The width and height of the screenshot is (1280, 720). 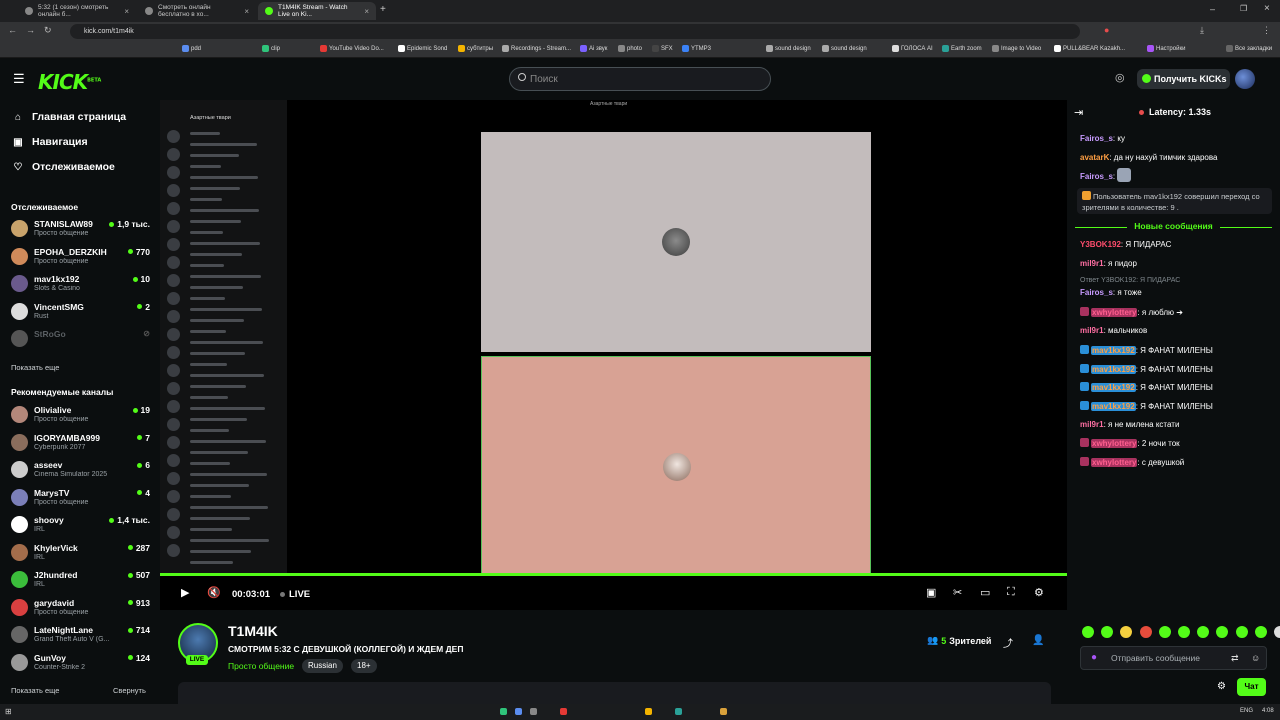 I want to click on nav-following: ♡ Отслеживаемое, so click(x=63, y=167).